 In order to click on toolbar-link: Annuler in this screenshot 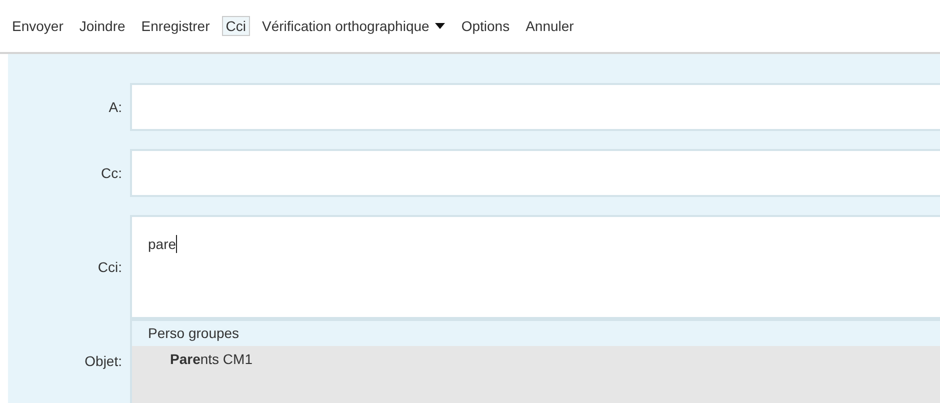, I will do `click(550, 26)`.